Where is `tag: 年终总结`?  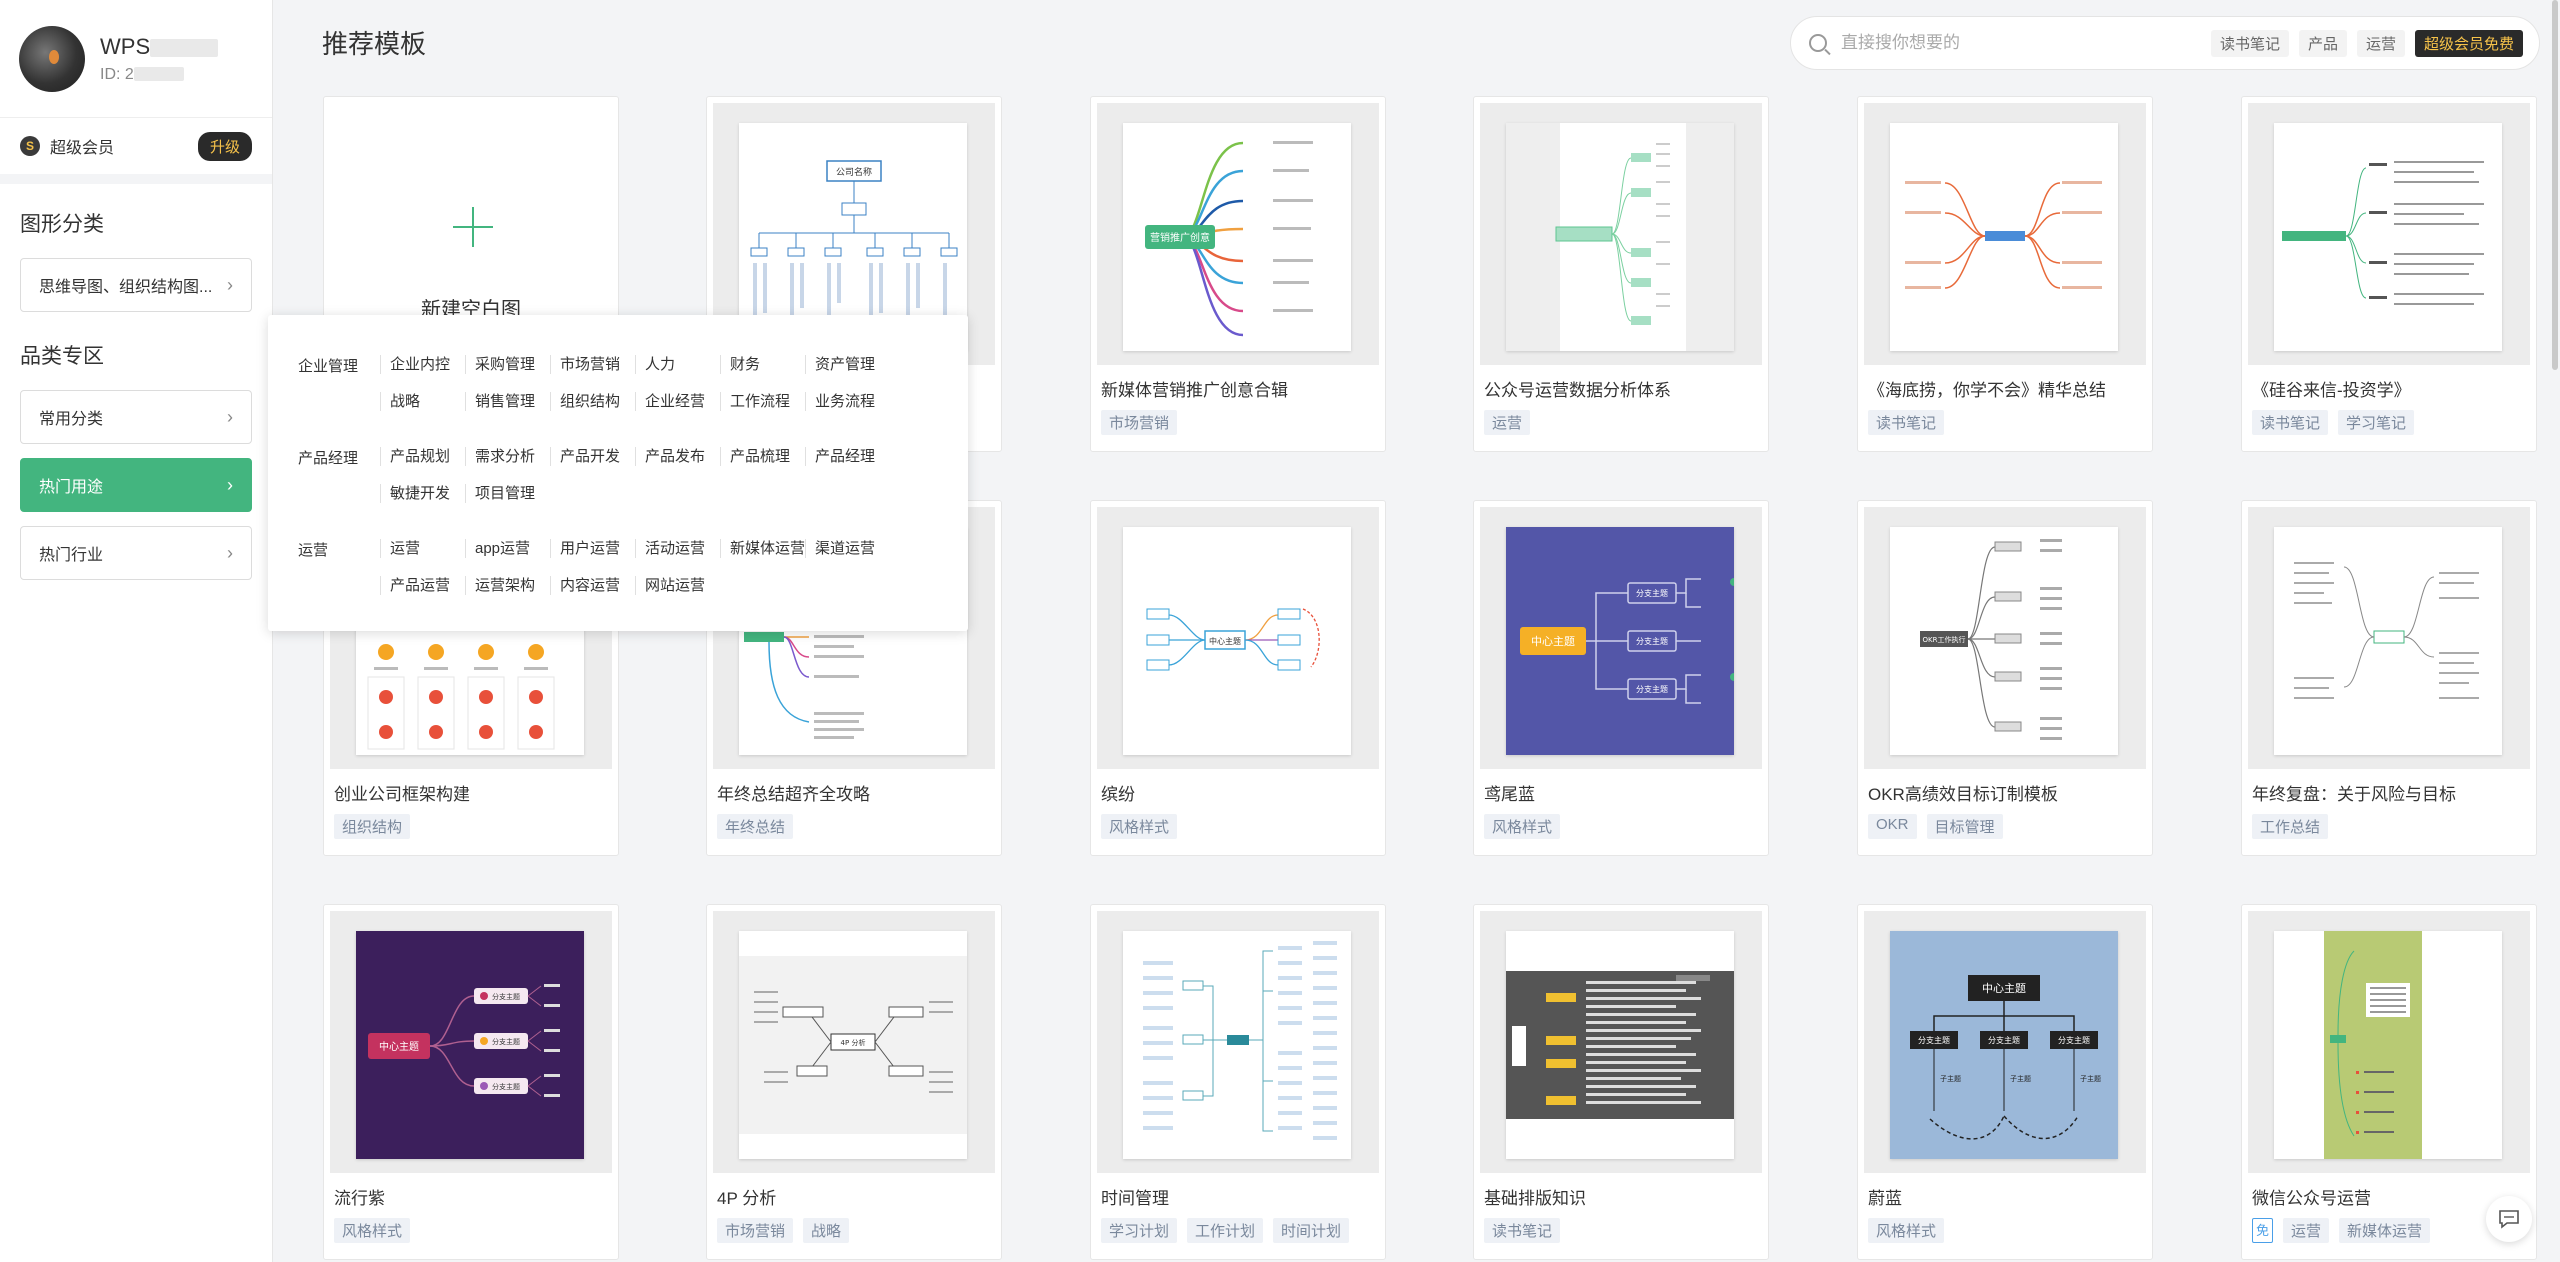
tag: 年终总结 is located at coordinates (755, 826).